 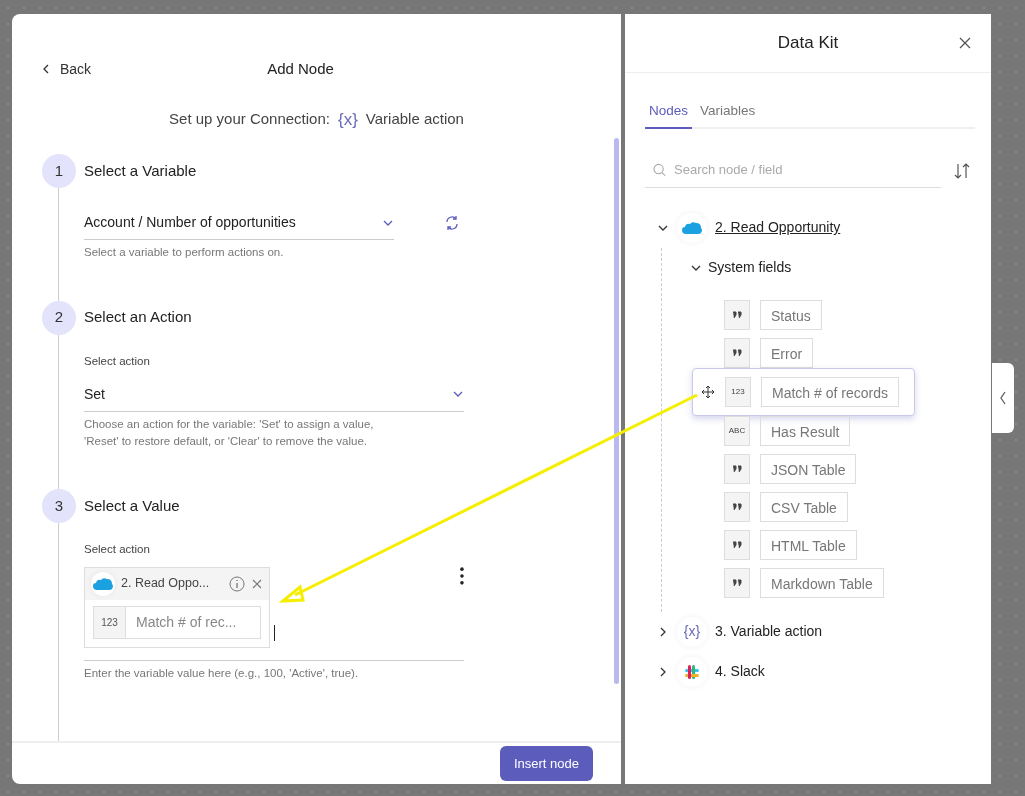 What do you see at coordinates (804, 506) in the screenshot?
I see `field-chip: CSV Table` at bounding box center [804, 506].